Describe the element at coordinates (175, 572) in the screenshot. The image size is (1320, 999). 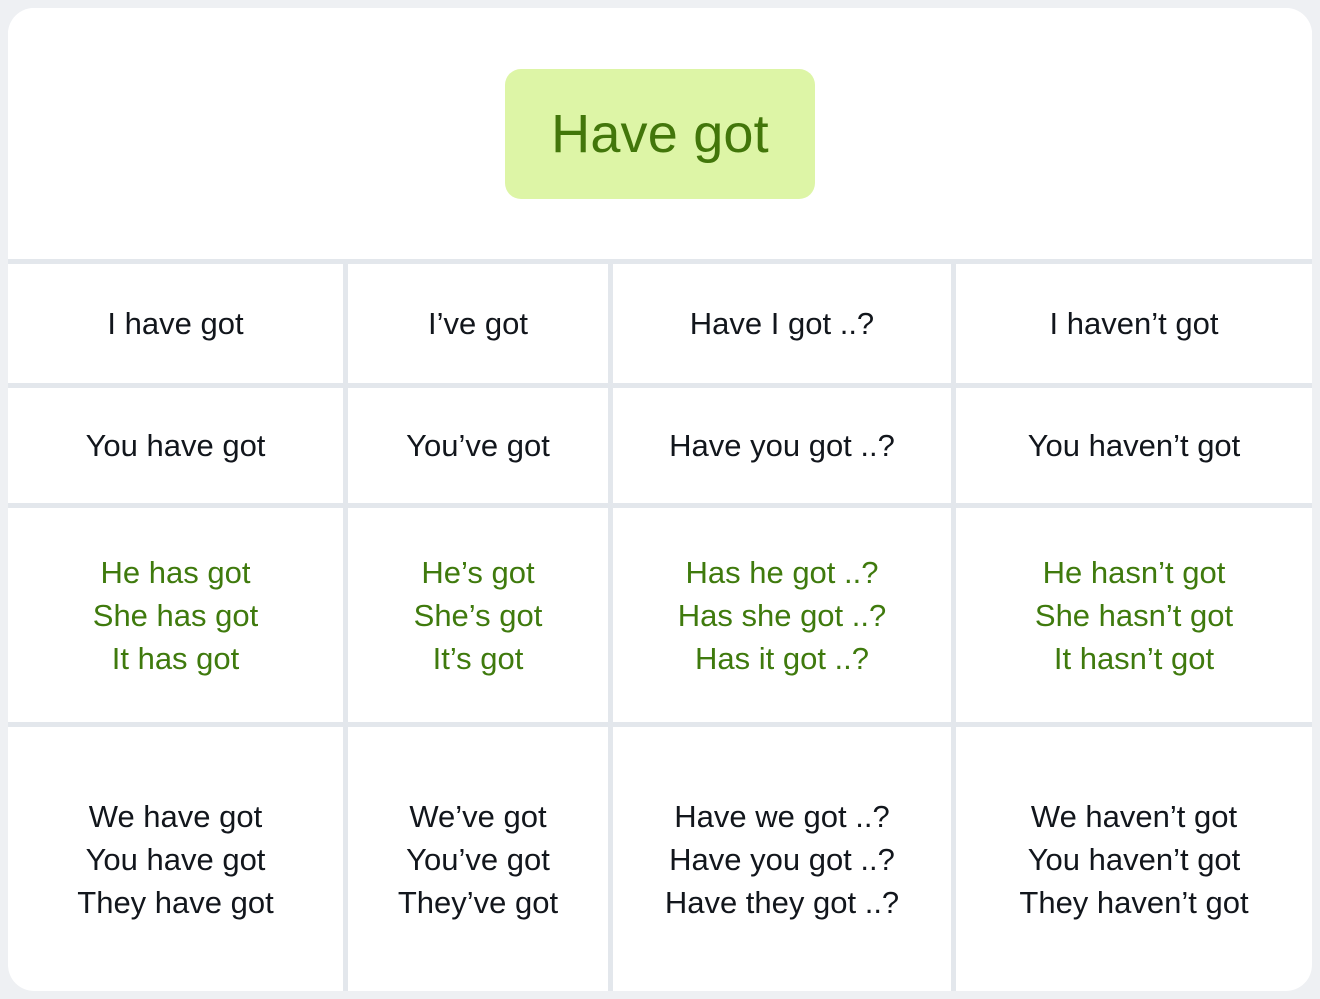
I see `cell-line: He has got` at that location.